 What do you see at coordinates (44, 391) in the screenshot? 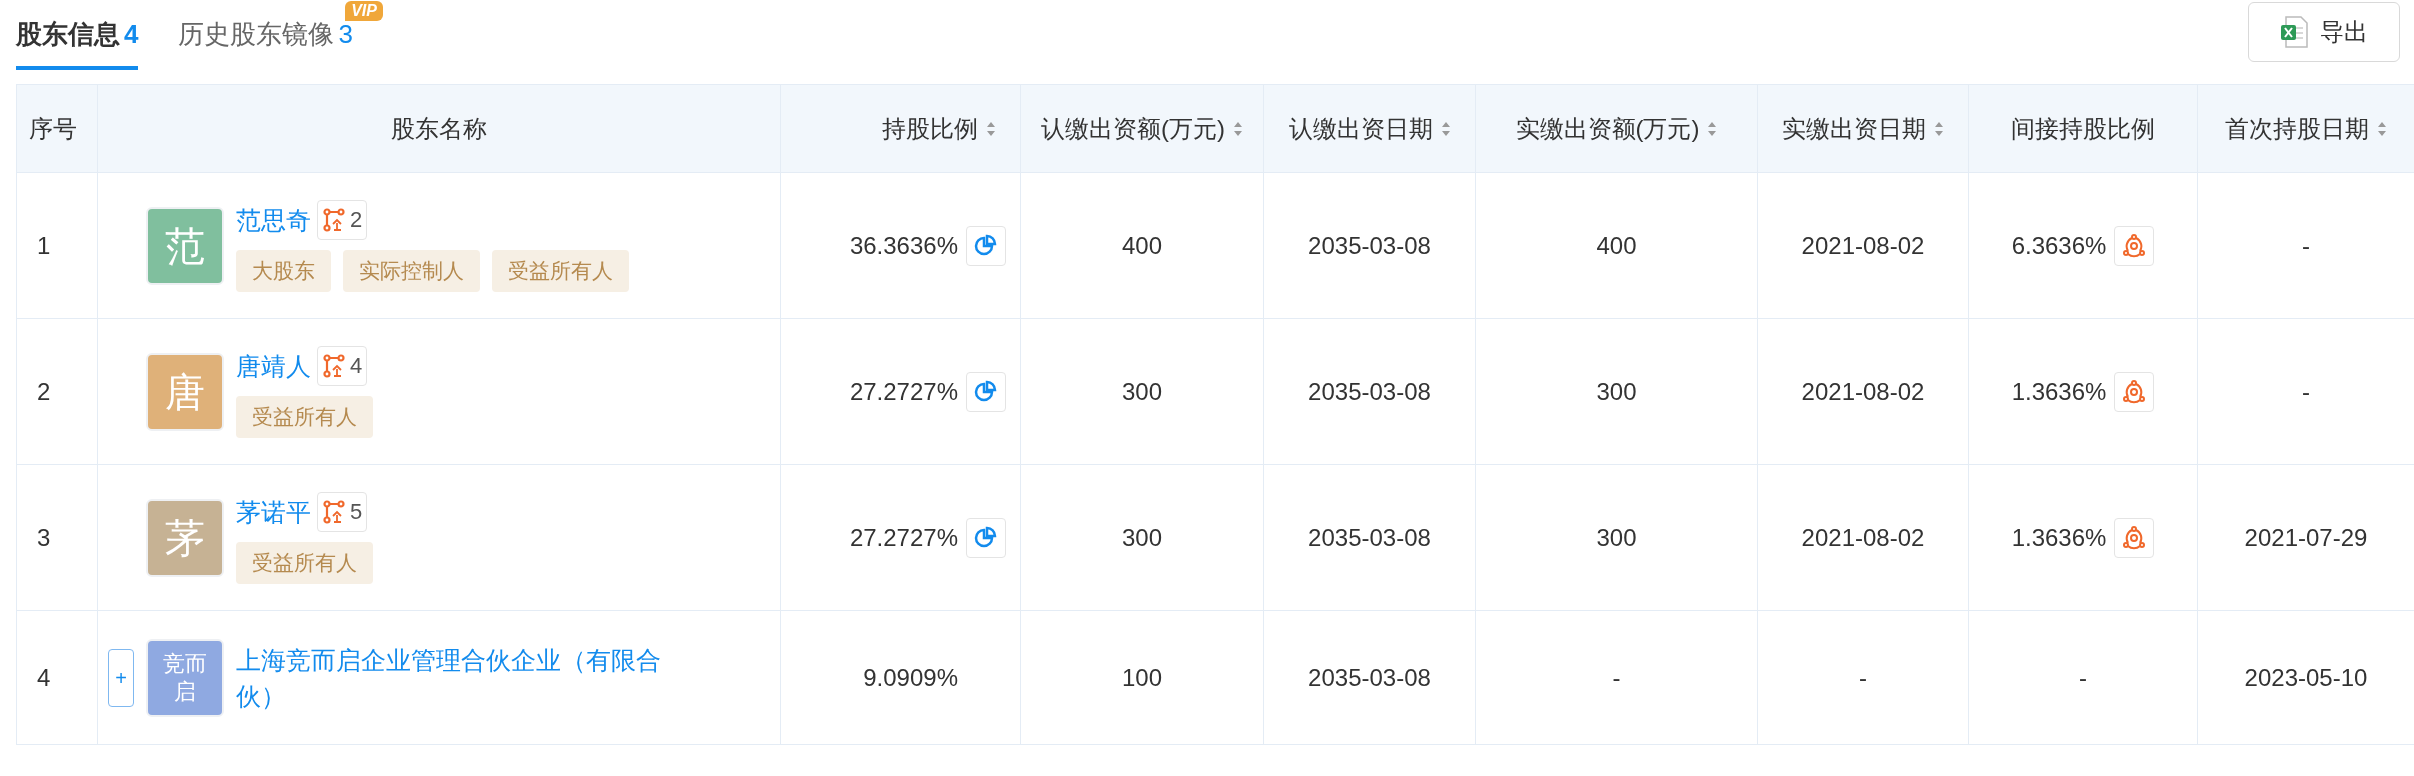
I see `row-number: 2` at bounding box center [44, 391].